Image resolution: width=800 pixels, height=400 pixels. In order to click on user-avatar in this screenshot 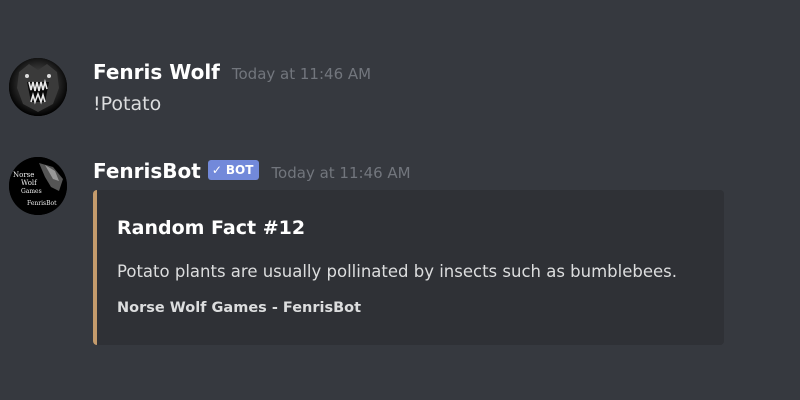, I will do `click(38, 87)`.